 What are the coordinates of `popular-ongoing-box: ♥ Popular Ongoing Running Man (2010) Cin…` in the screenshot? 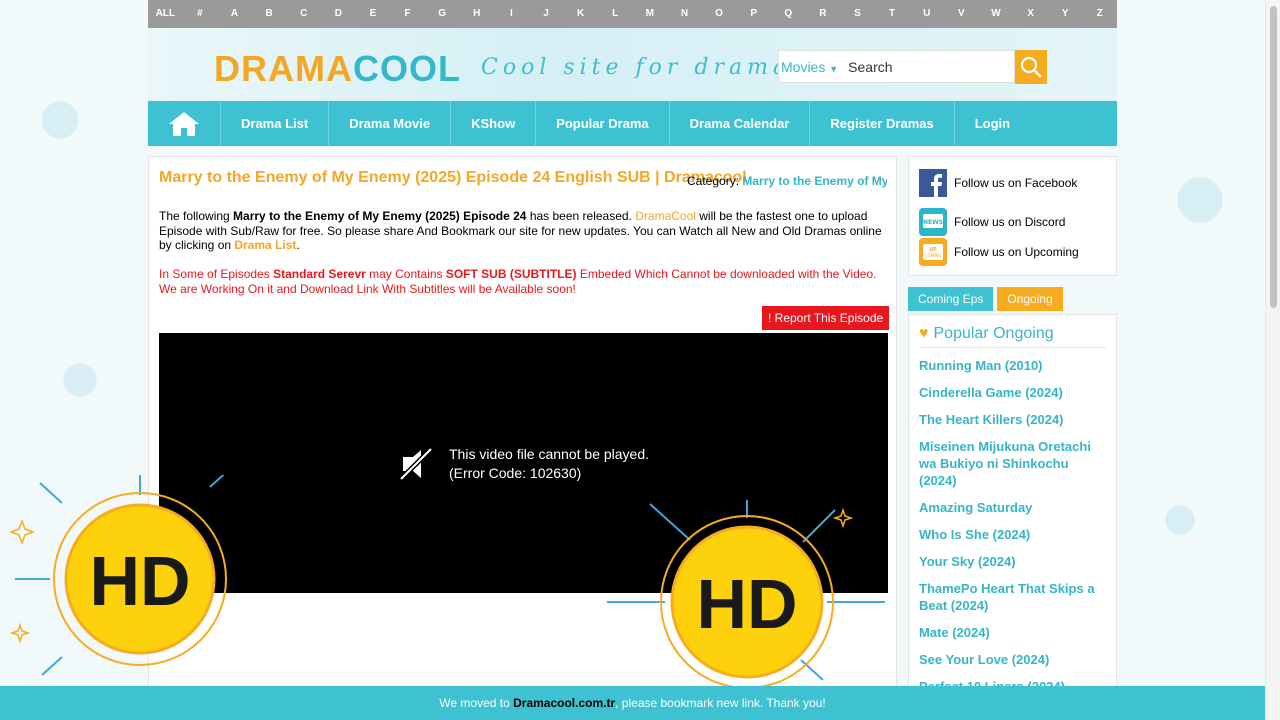 It's located at (1012, 517).